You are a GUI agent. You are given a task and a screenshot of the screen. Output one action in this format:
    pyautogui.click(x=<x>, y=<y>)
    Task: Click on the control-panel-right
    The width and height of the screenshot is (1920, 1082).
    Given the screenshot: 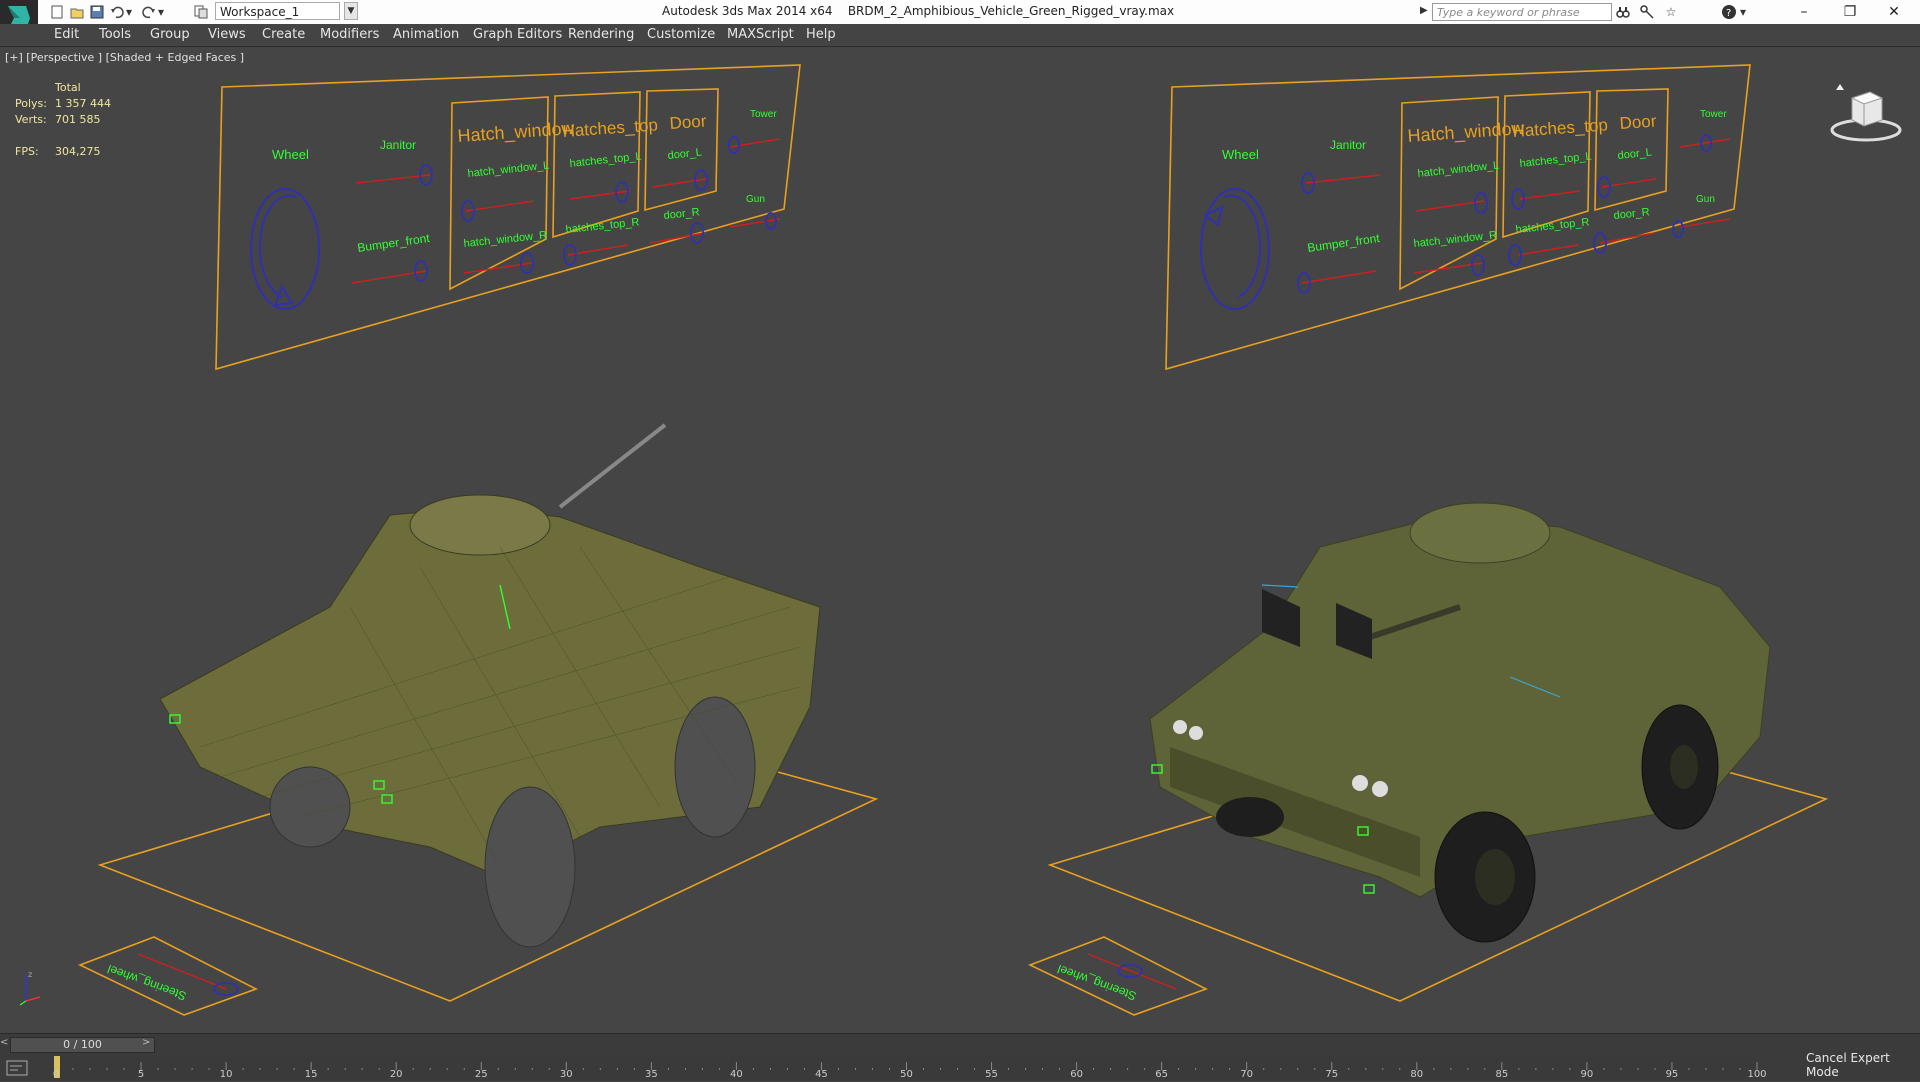 What is the action you would take?
    pyautogui.click(x=1458, y=217)
    